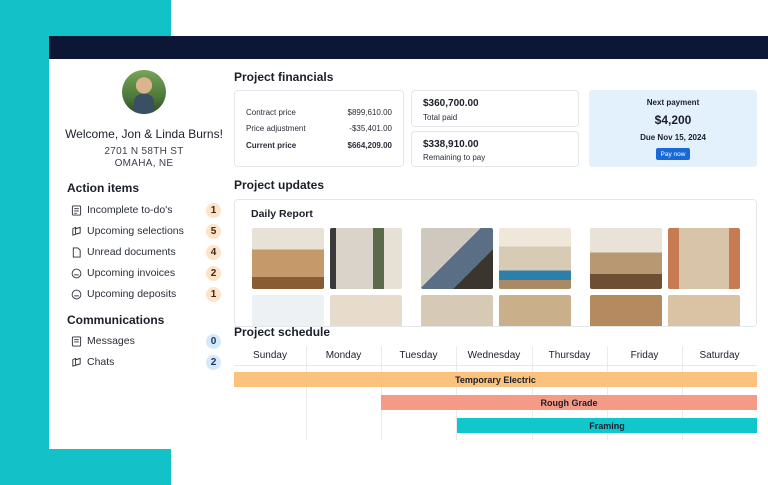  Describe the element at coordinates (76, 273) in the screenshot. I see `invoice-icon` at that location.